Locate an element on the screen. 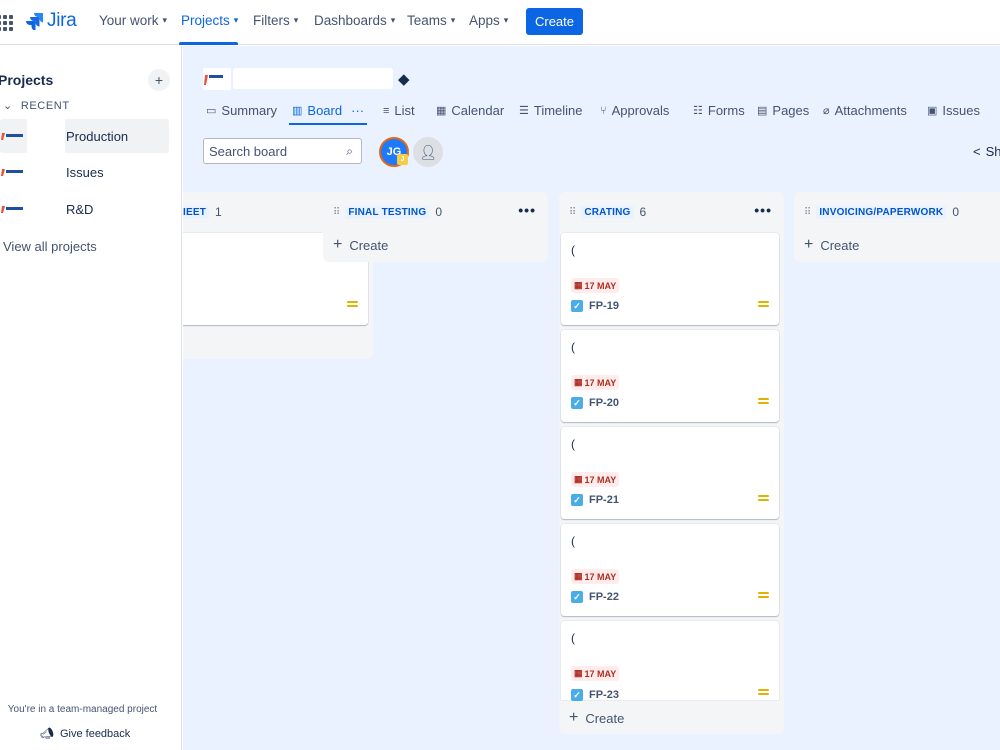  nav-projects: Projects ▾ is located at coordinates (209, 20).